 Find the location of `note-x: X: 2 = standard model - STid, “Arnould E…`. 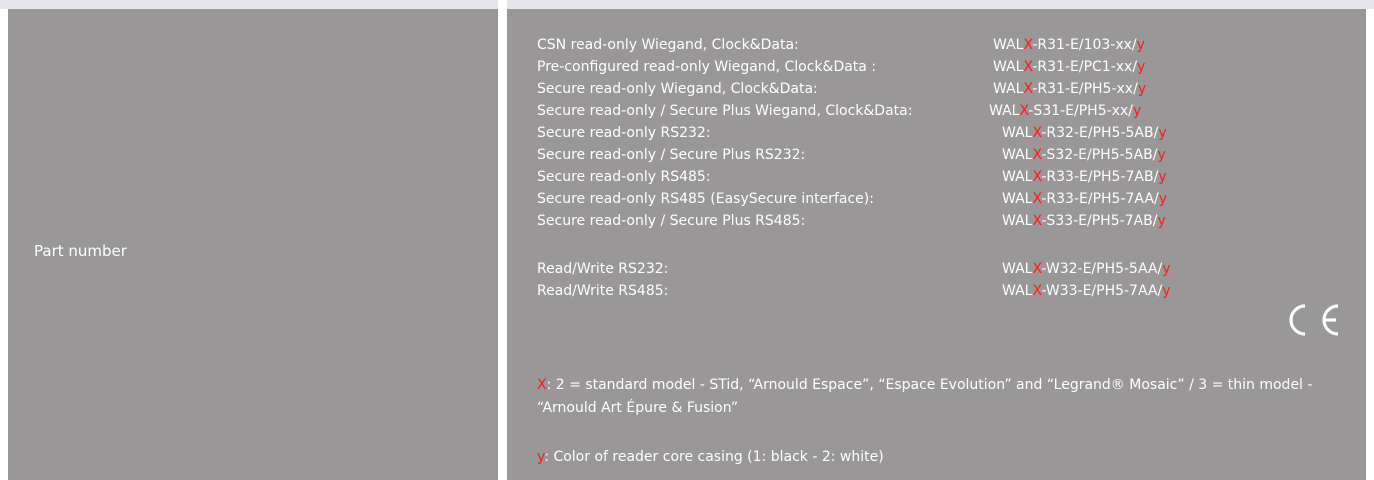

note-x: X: 2 = standard model - STid, “Arnould E… is located at coordinates (947, 397).